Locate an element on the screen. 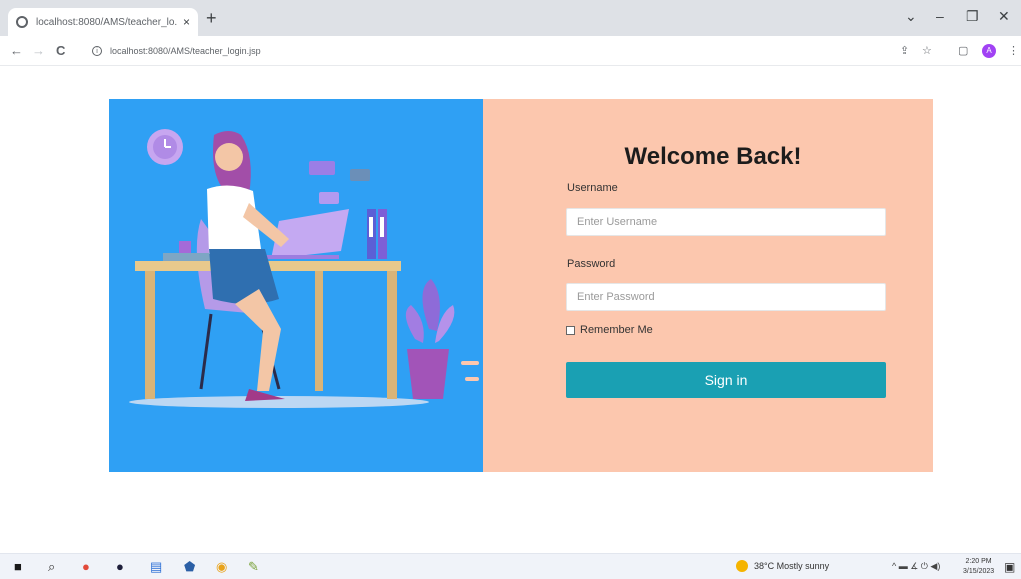  new-tab-button: + is located at coordinates (211, 18).